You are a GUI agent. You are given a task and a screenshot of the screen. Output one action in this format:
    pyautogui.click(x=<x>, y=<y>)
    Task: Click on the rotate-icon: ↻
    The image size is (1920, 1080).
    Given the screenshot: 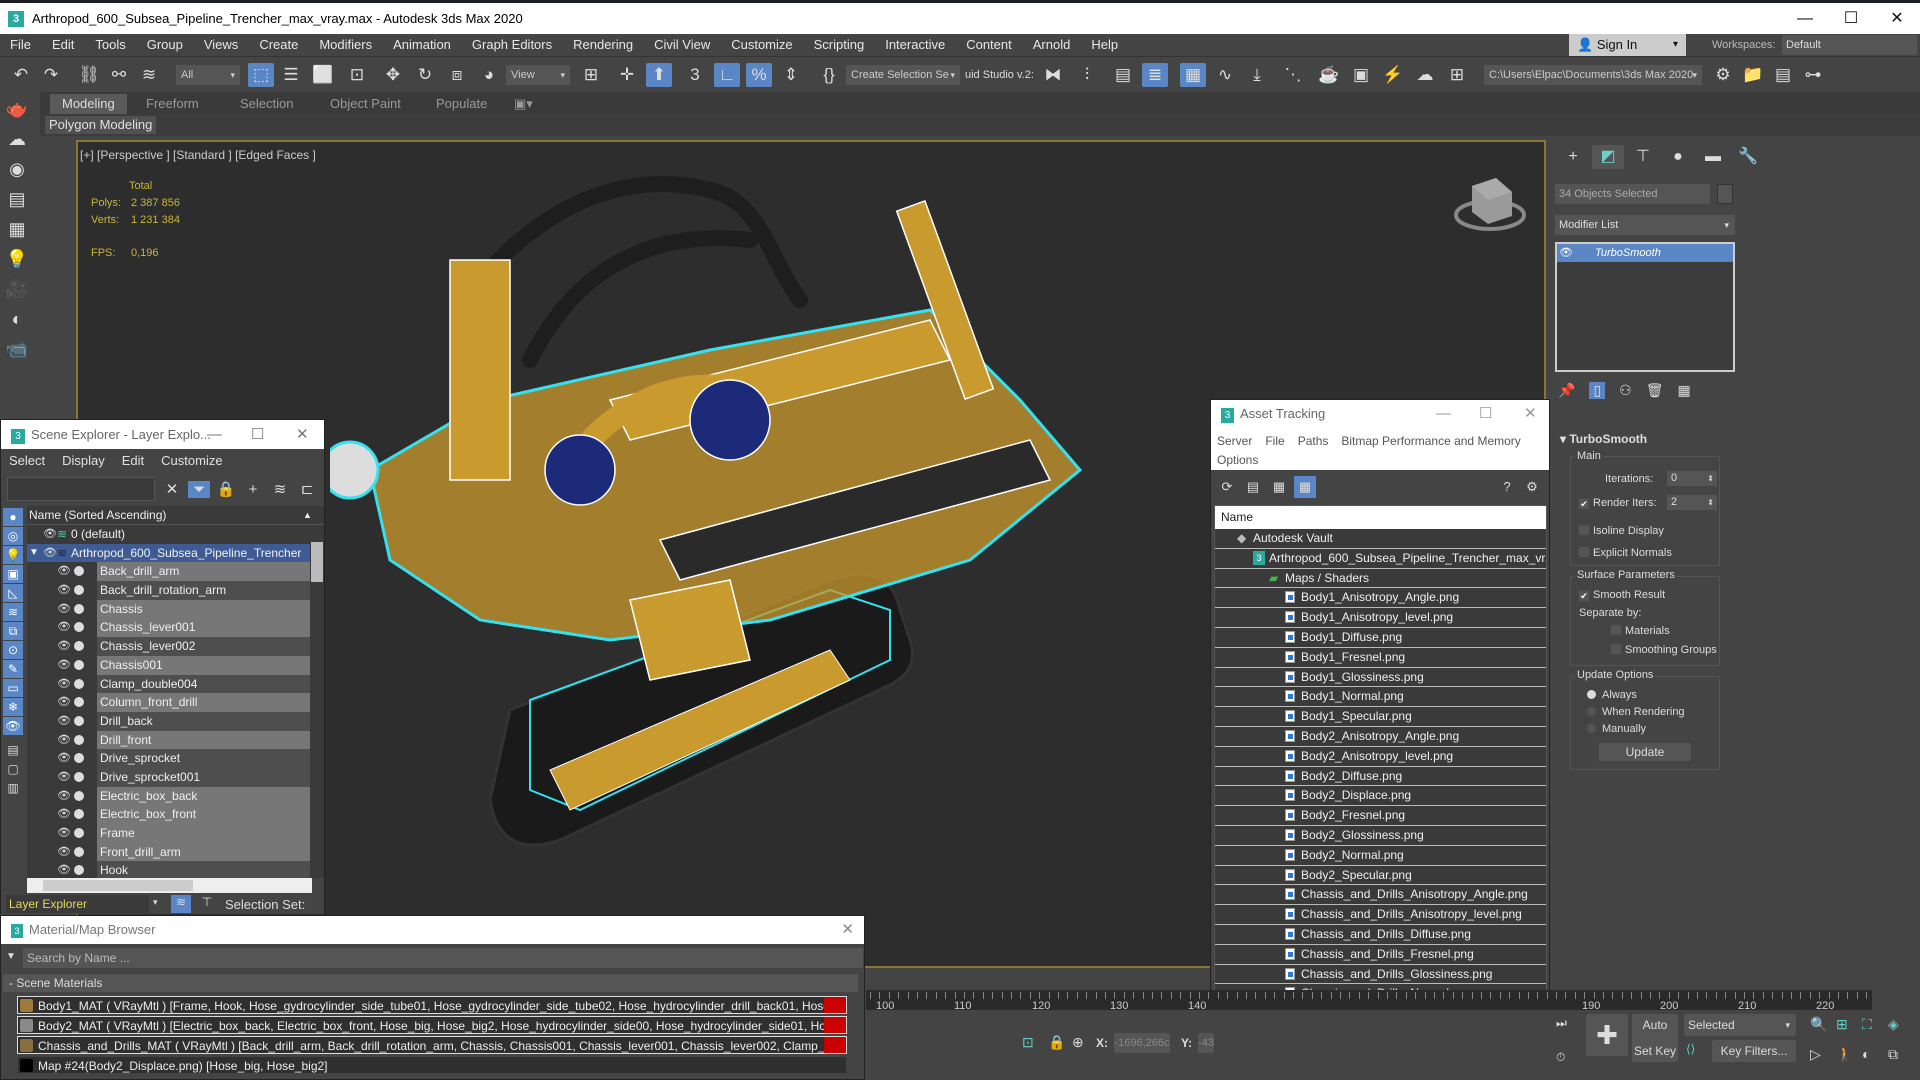 What is the action you would take?
    pyautogui.click(x=425, y=75)
    